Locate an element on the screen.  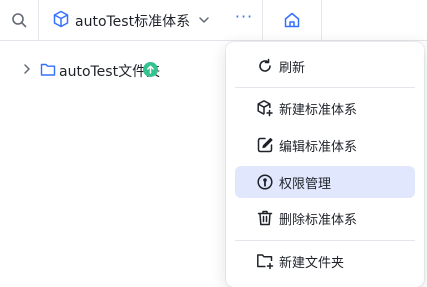
edit-icon is located at coordinates (265, 145).